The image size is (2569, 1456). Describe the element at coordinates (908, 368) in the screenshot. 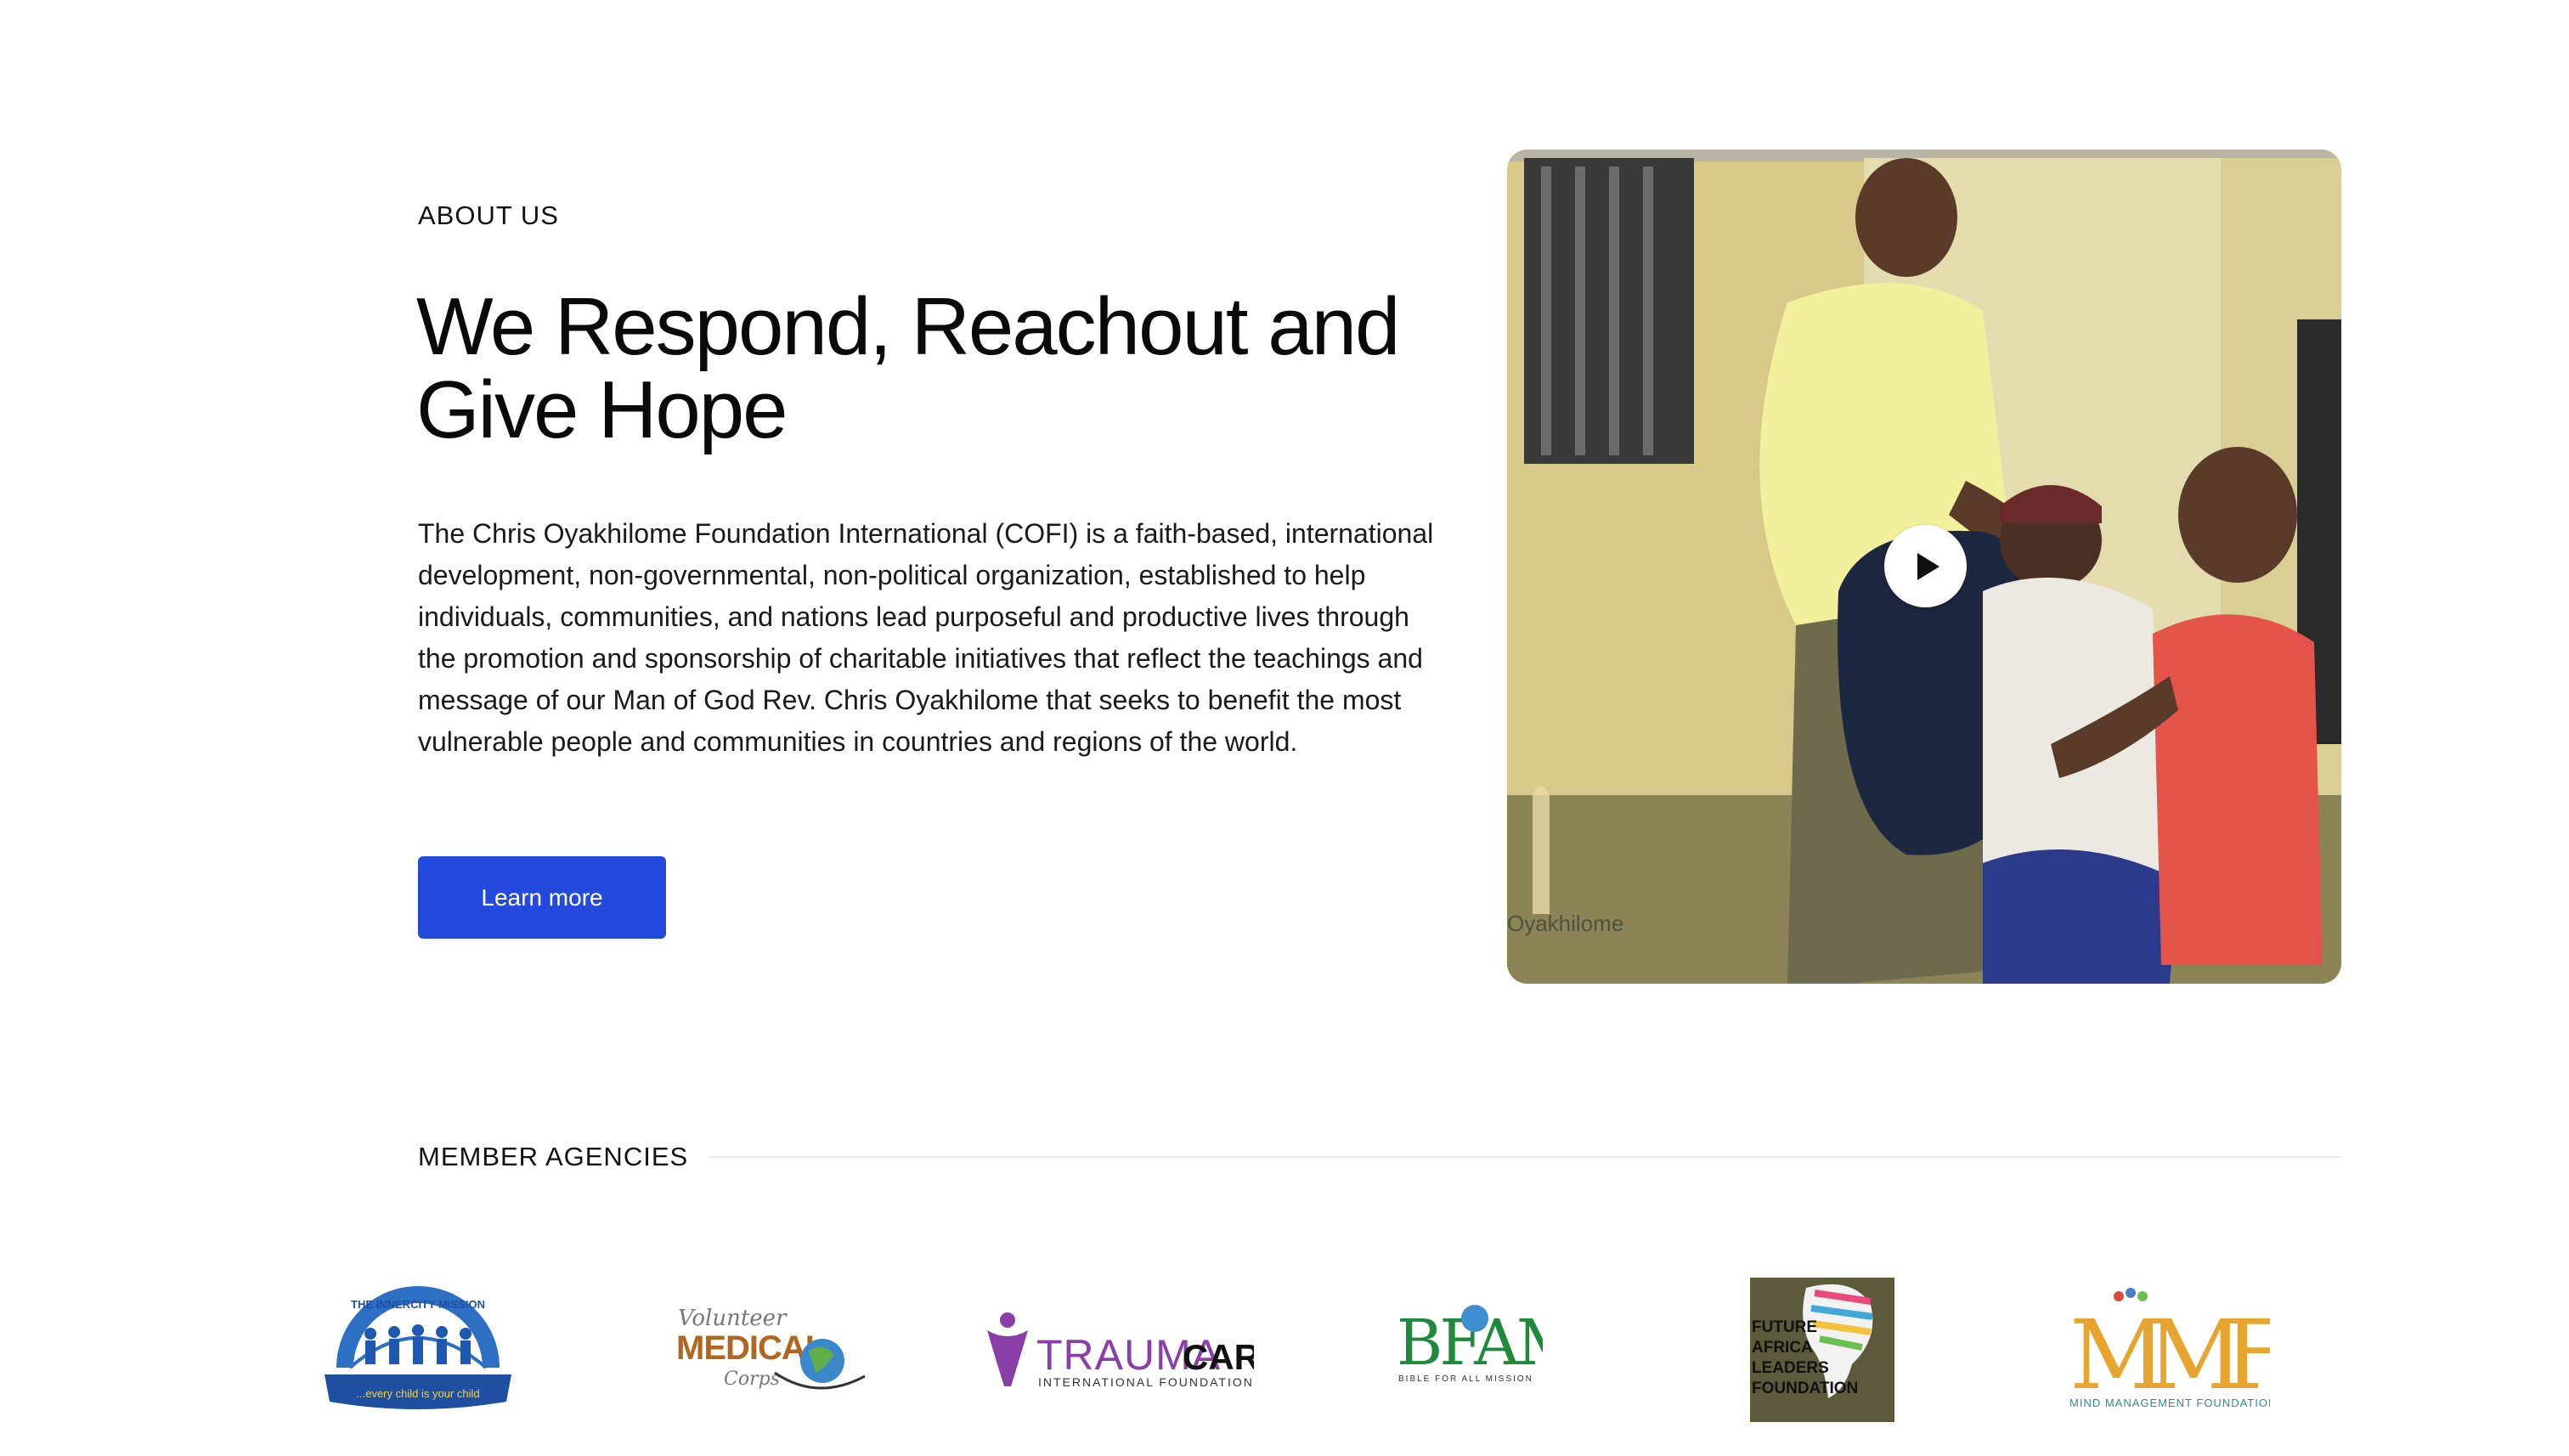

I see `page-title: We Respond, Reachout and Give Hope` at that location.